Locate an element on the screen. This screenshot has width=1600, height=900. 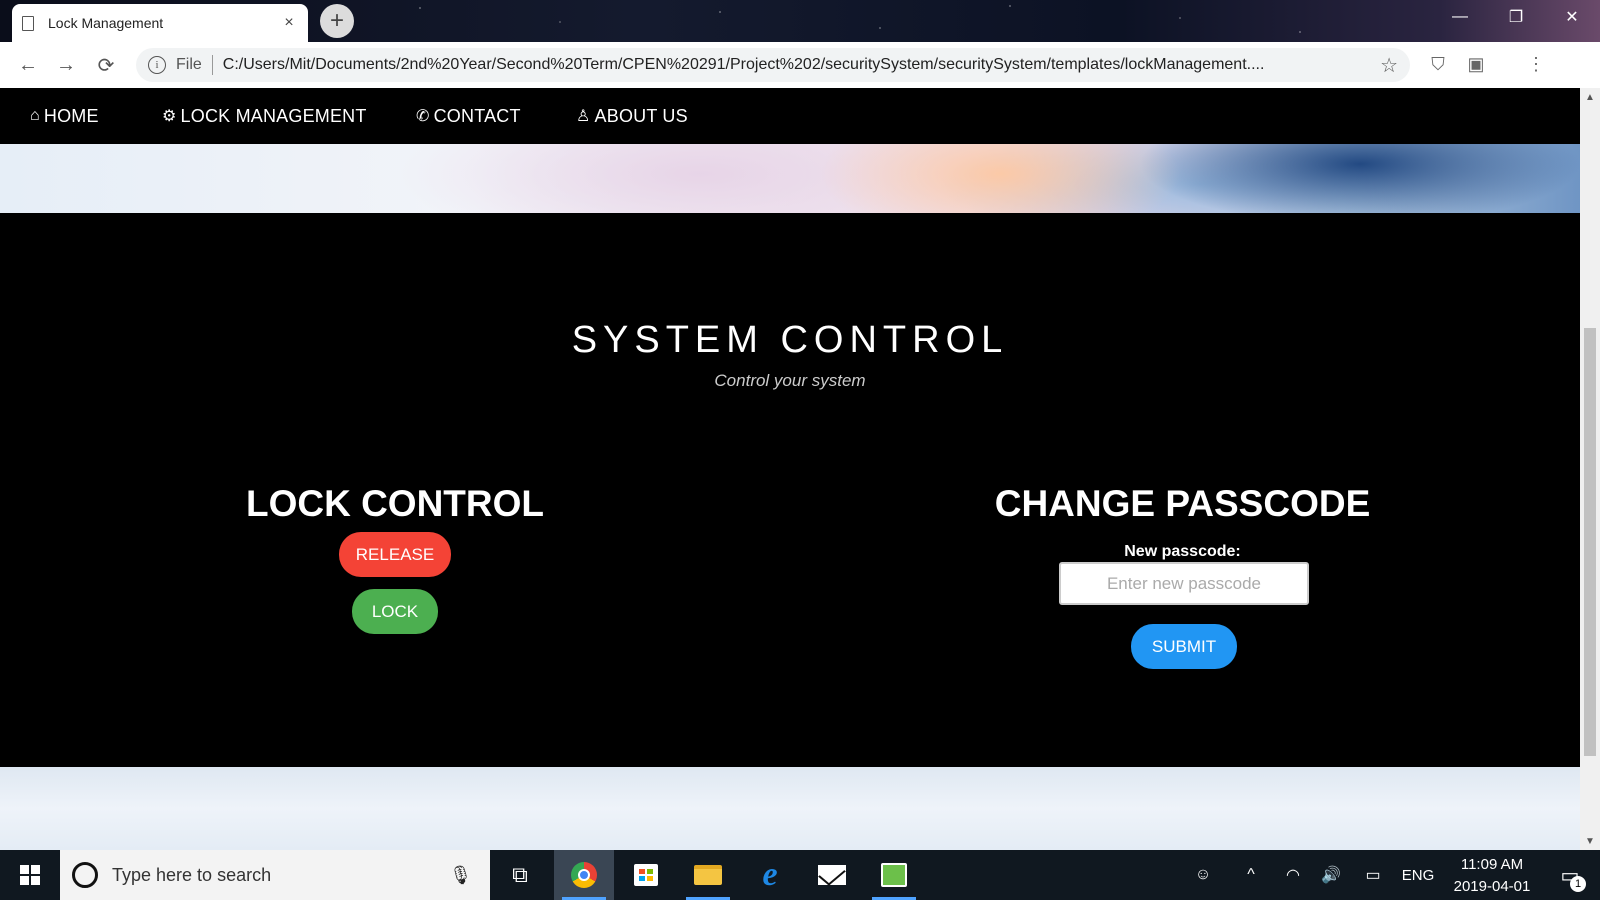
back-button: ← is located at coordinates (28, 65).